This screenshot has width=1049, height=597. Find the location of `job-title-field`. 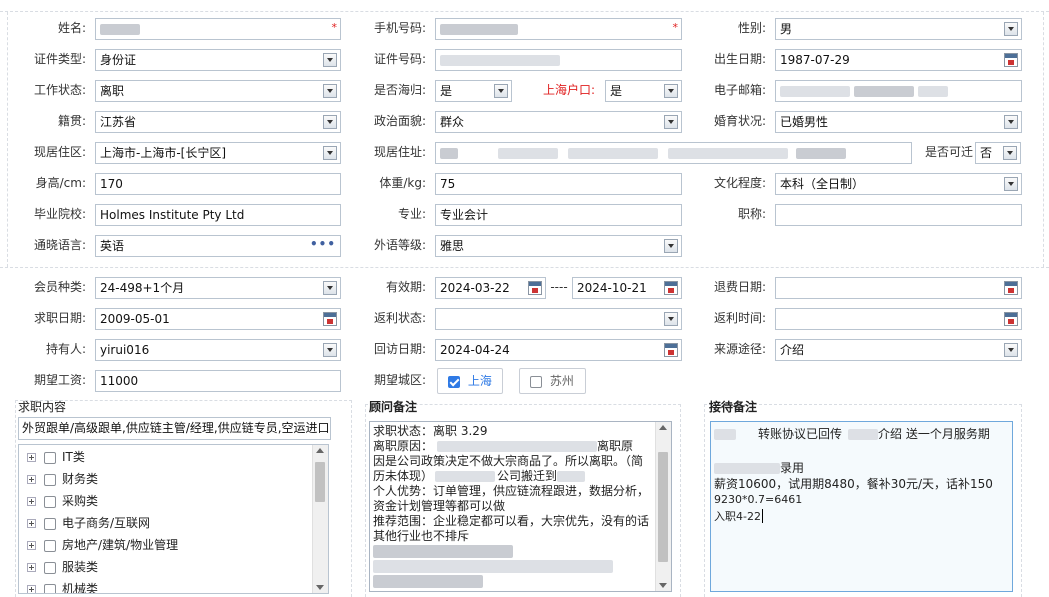

job-title-field is located at coordinates (898, 215).